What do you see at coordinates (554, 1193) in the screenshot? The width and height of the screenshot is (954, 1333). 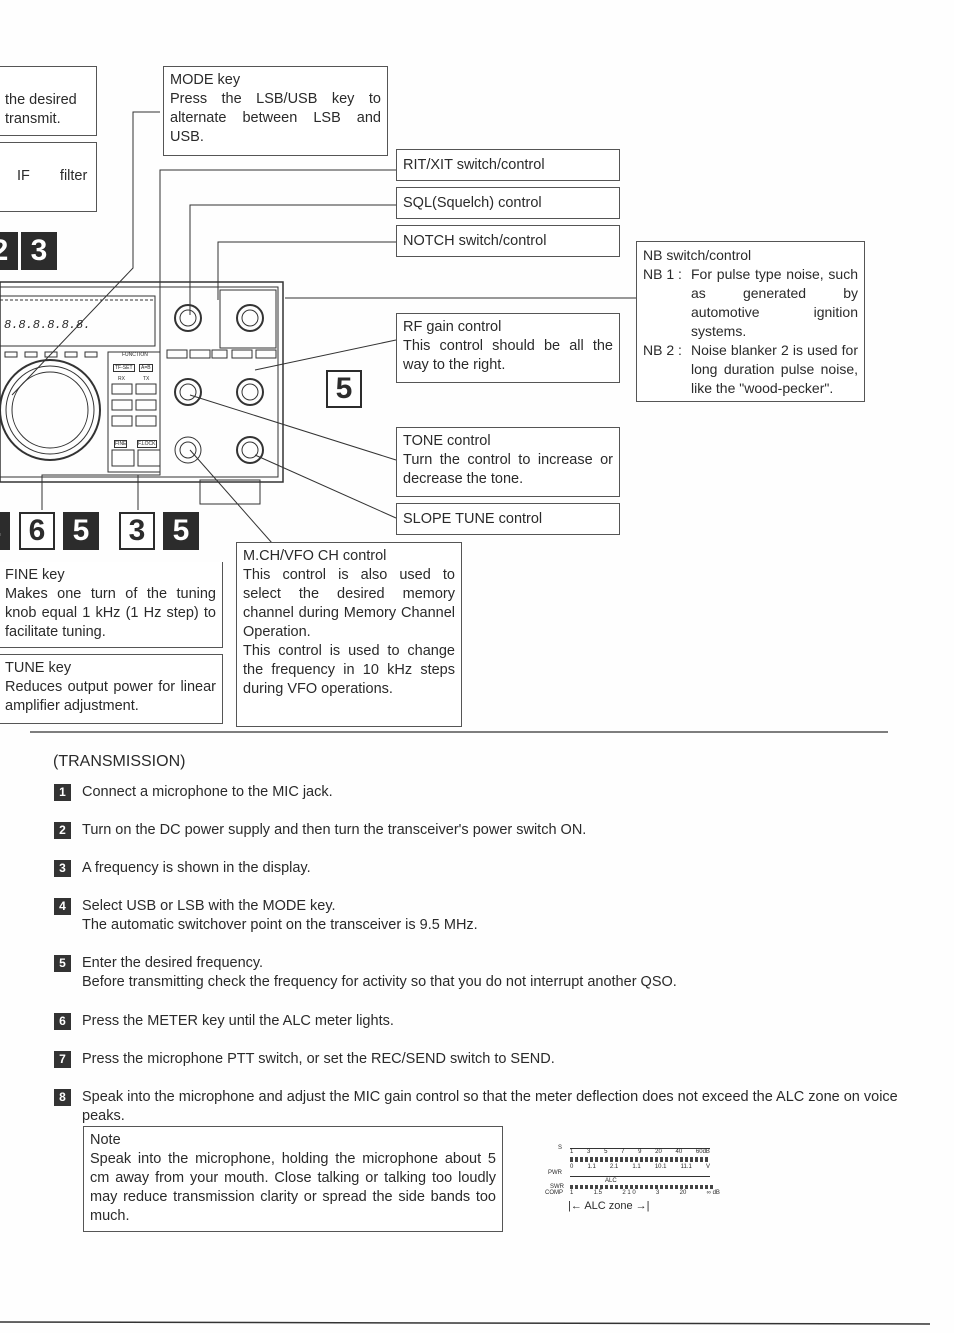 I see `comp-label: COMP` at bounding box center [554, 1193].